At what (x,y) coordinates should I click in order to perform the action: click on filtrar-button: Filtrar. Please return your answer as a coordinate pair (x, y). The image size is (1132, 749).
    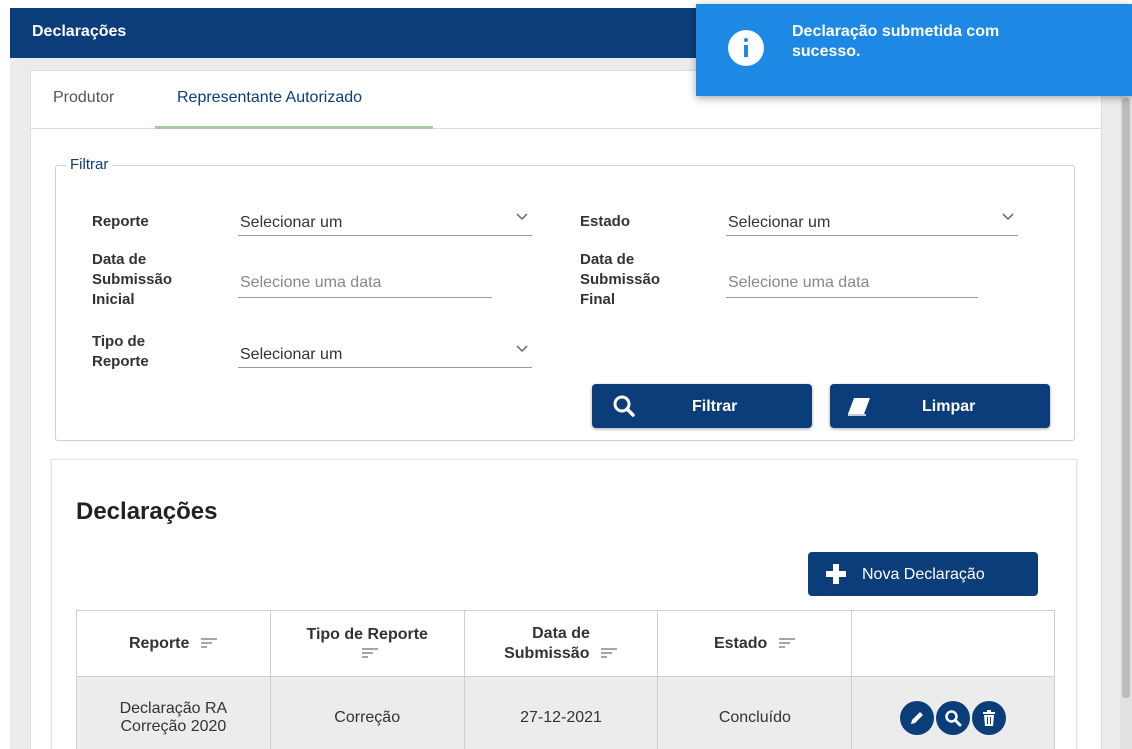
    Looking at the image, I should click on (702, 406).